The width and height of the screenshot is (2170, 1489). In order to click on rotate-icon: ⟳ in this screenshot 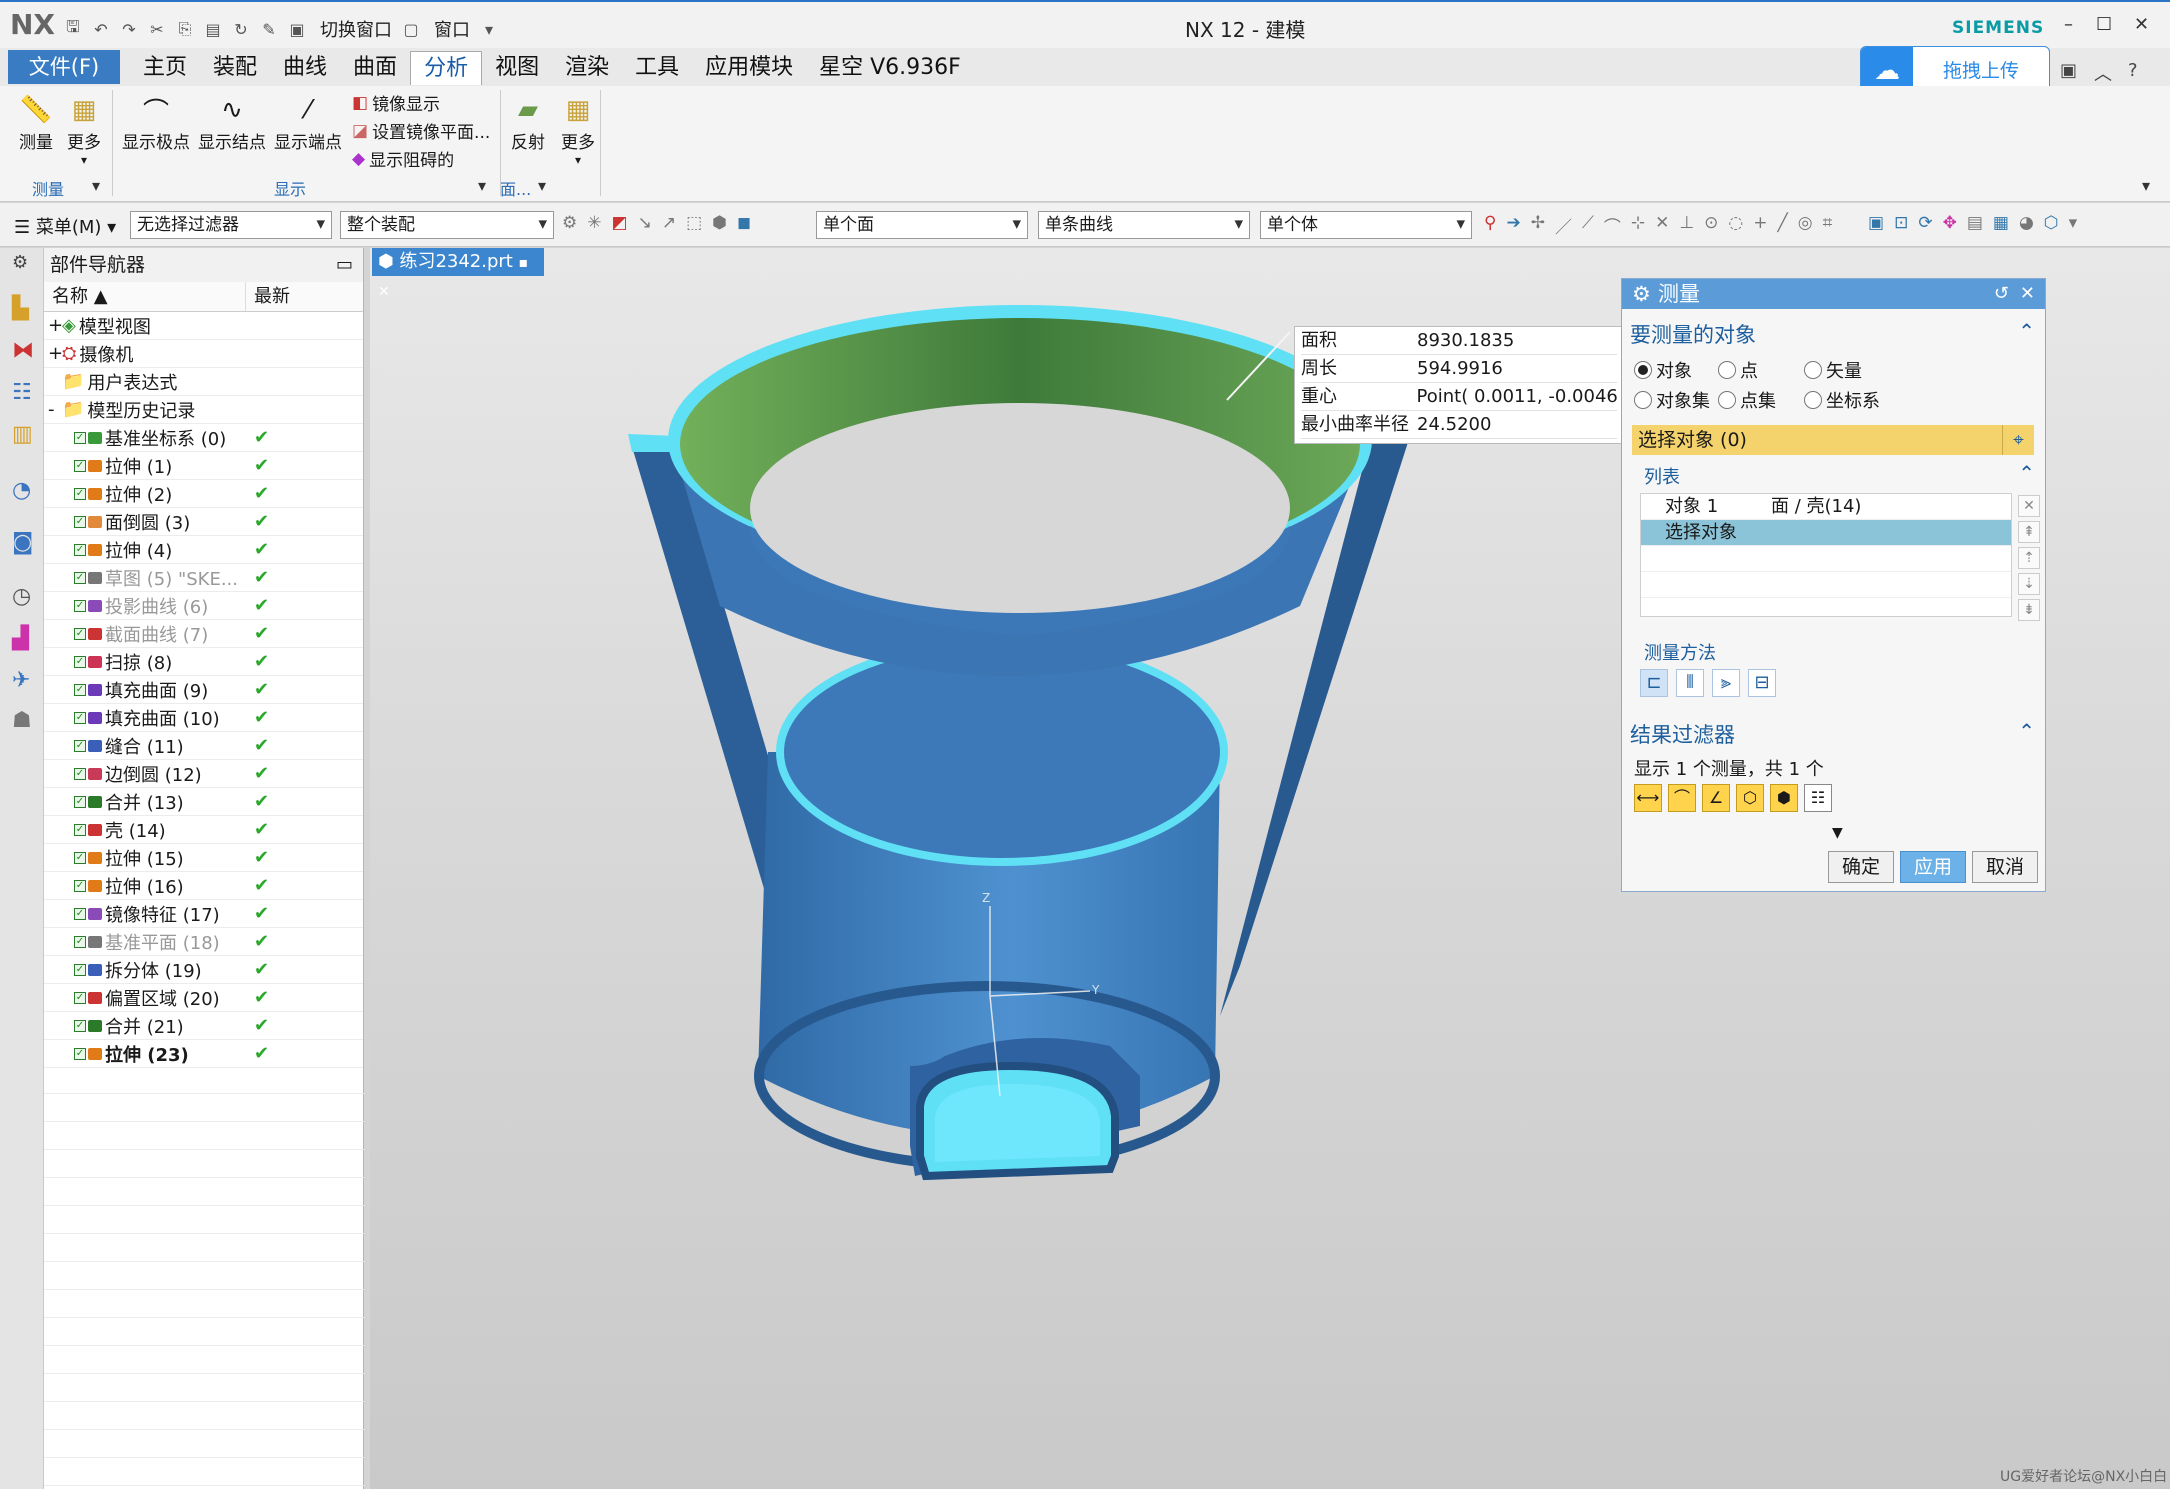, I will do `click(1925, 223)`.